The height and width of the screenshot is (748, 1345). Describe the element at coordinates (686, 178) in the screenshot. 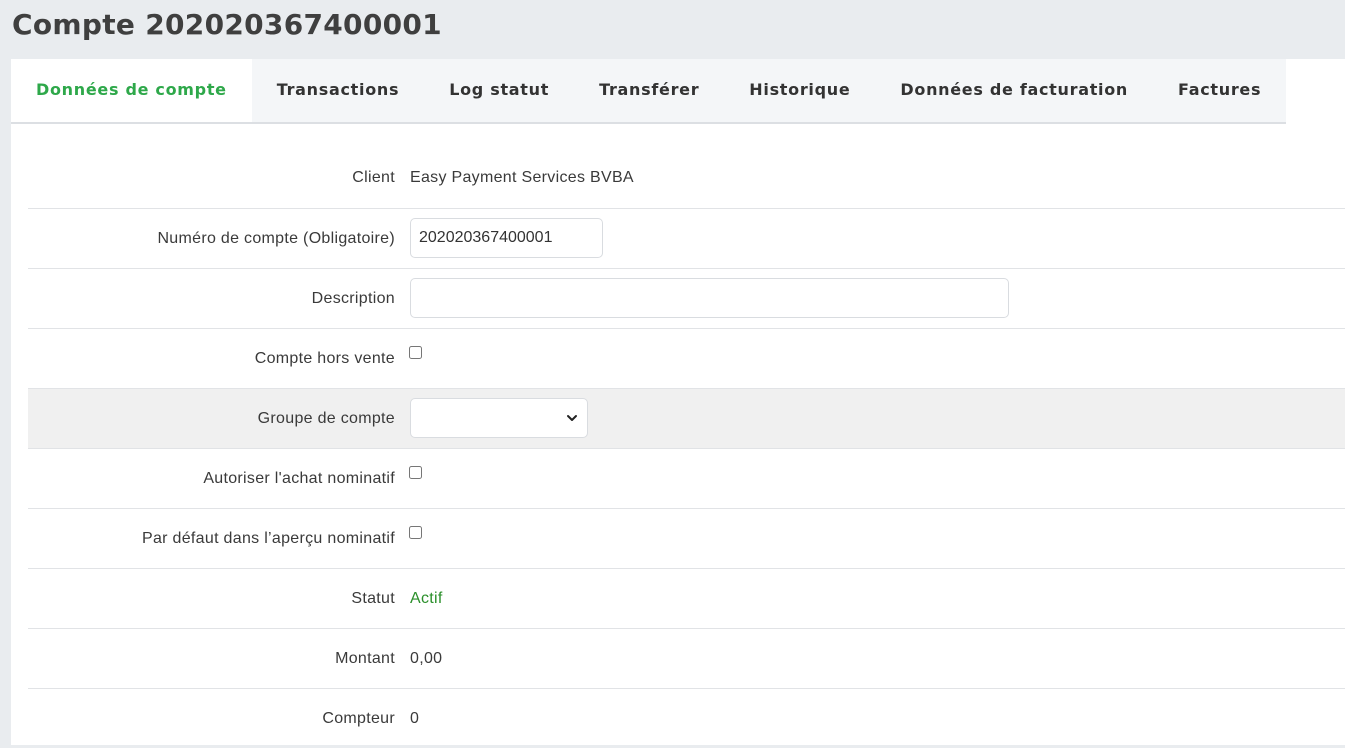

I see `form-row-client: Client Easy Payment Services BVBA` at that location.